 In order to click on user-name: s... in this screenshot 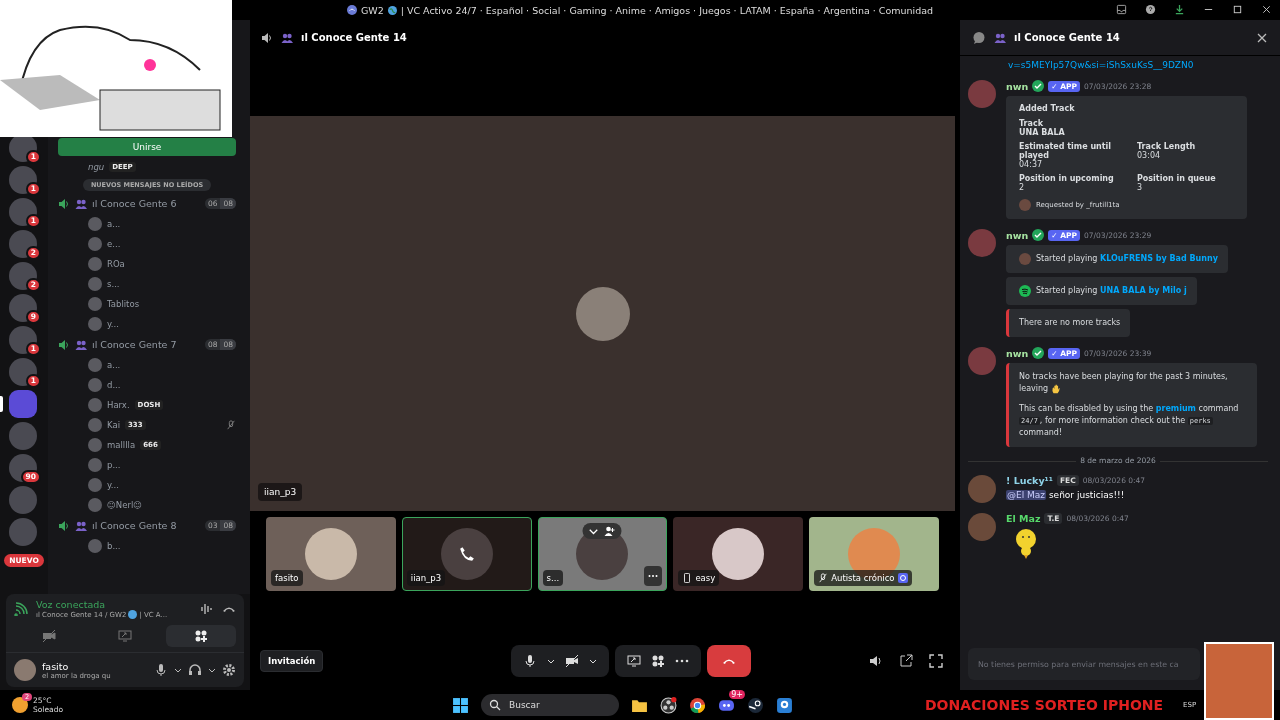, I will do `click(113, 284)`.